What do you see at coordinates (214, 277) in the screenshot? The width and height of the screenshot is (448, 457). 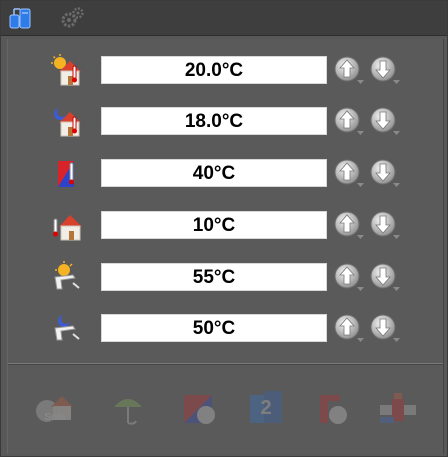 I see `temperature-value: 55°C` at bounding box center [214, 277].